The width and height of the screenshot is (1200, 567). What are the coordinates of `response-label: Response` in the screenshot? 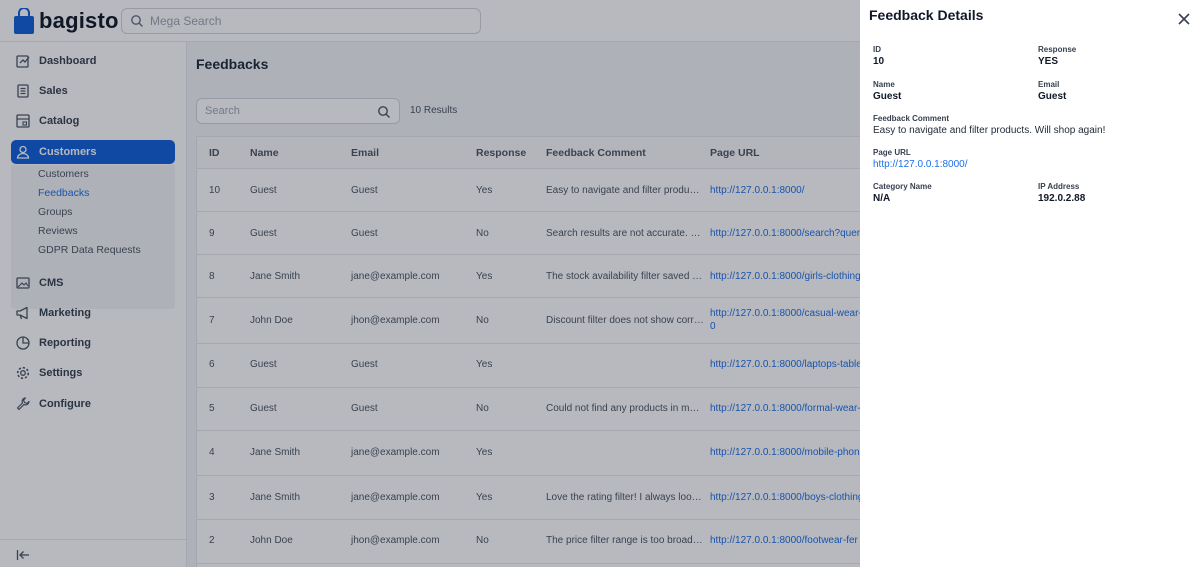 It's located at (1057, 49).